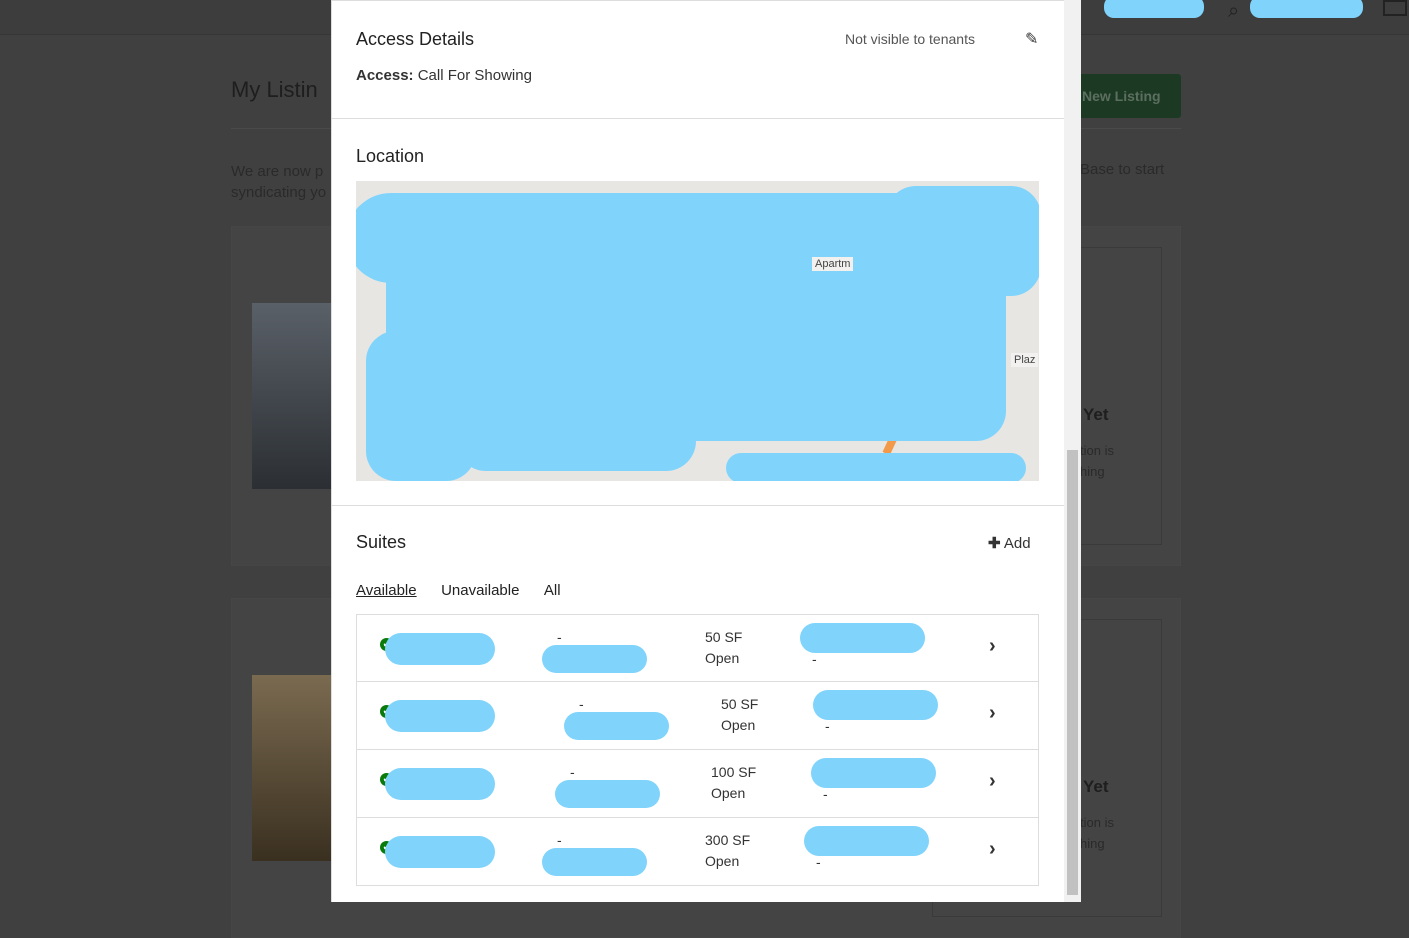  I want to click on visibility-note: Not visible to tenants, so click(910, 39).